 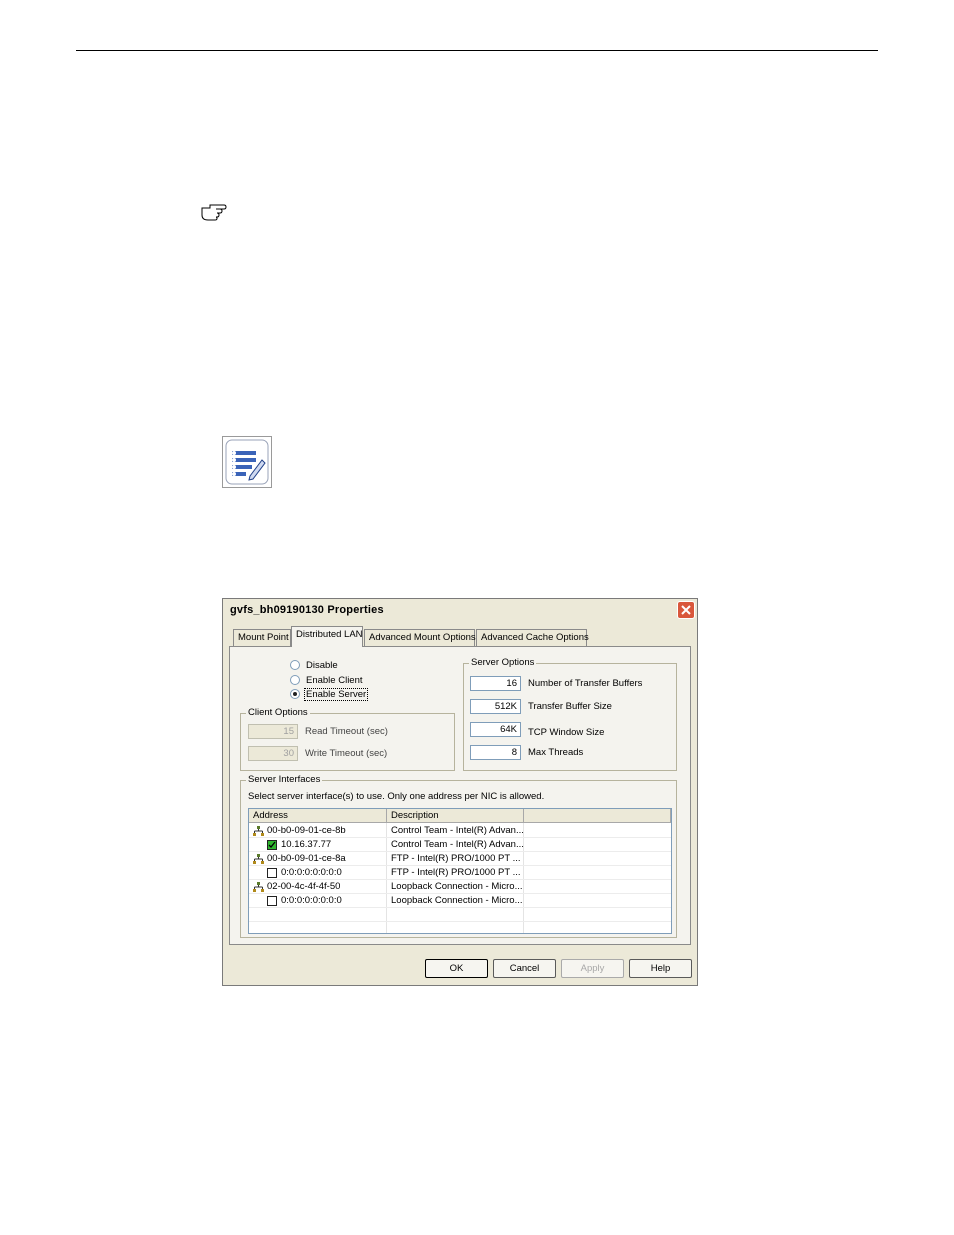 I want to click on extra-column-header, so click(x=597, y=816).